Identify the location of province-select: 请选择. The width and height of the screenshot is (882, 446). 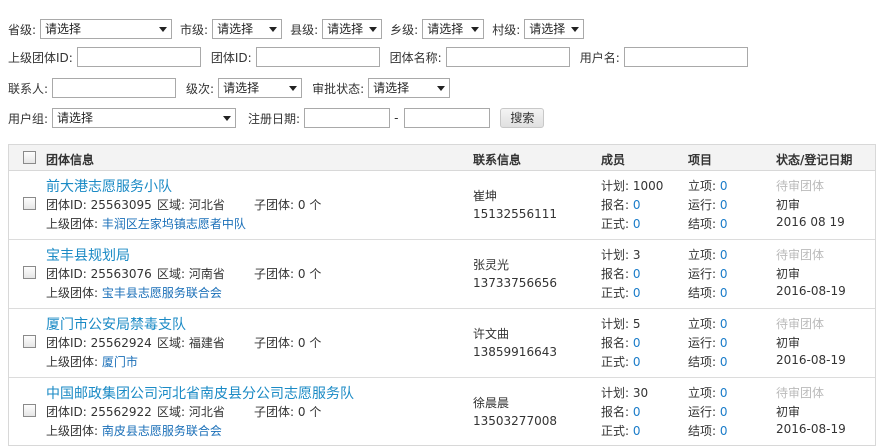
(106, 29).